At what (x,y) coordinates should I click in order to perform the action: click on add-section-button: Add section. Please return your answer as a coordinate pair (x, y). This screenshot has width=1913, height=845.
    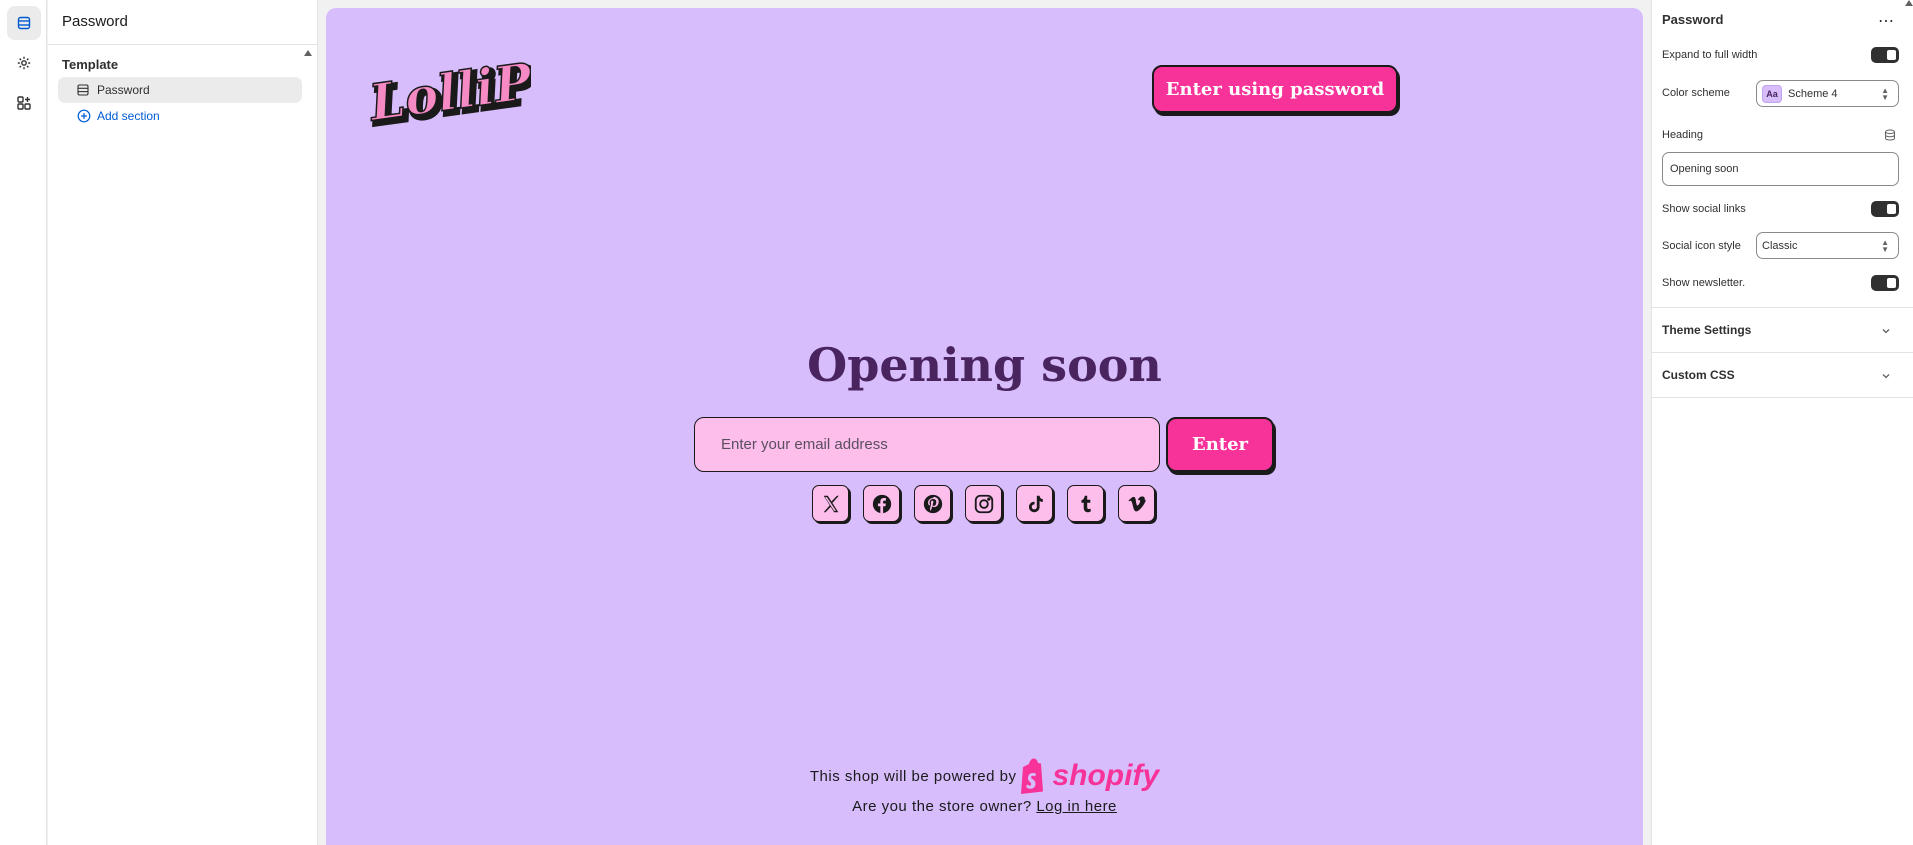
    Looking at the image, I should click on (118, 116).